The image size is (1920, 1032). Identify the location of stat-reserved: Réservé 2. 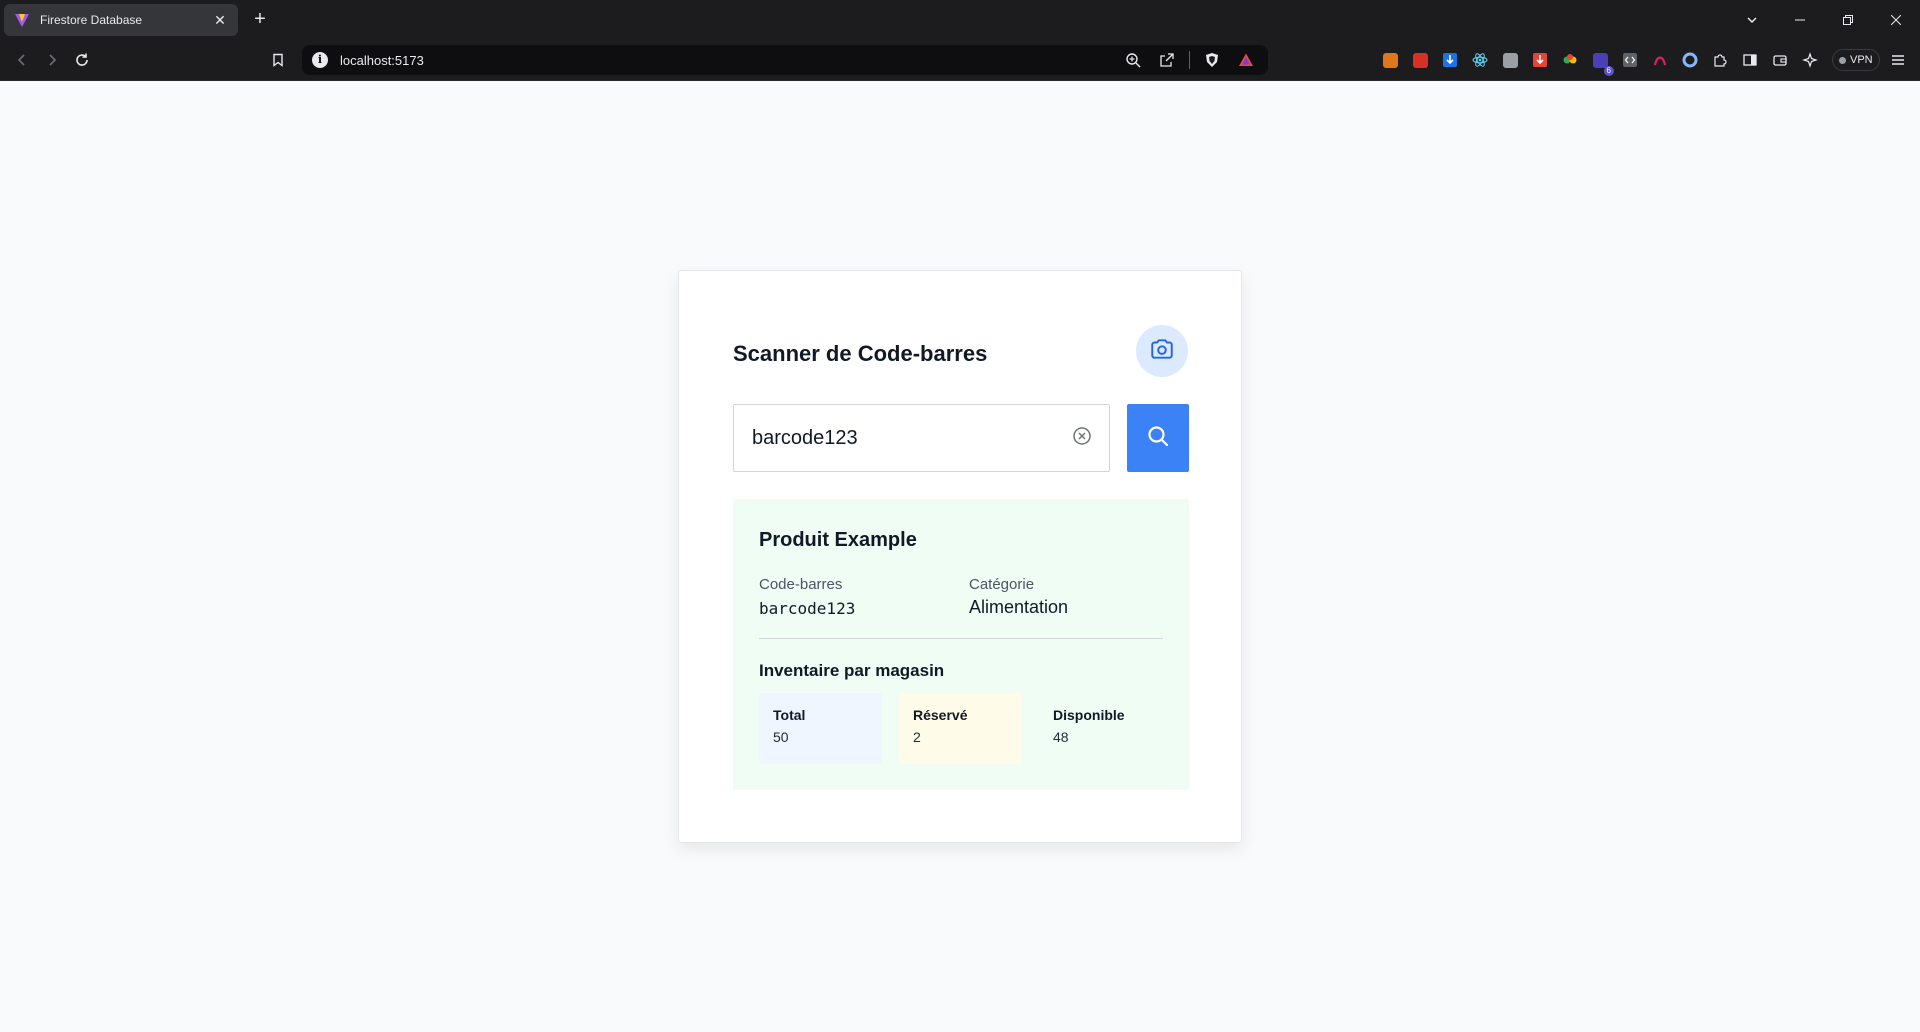
(960, 728).